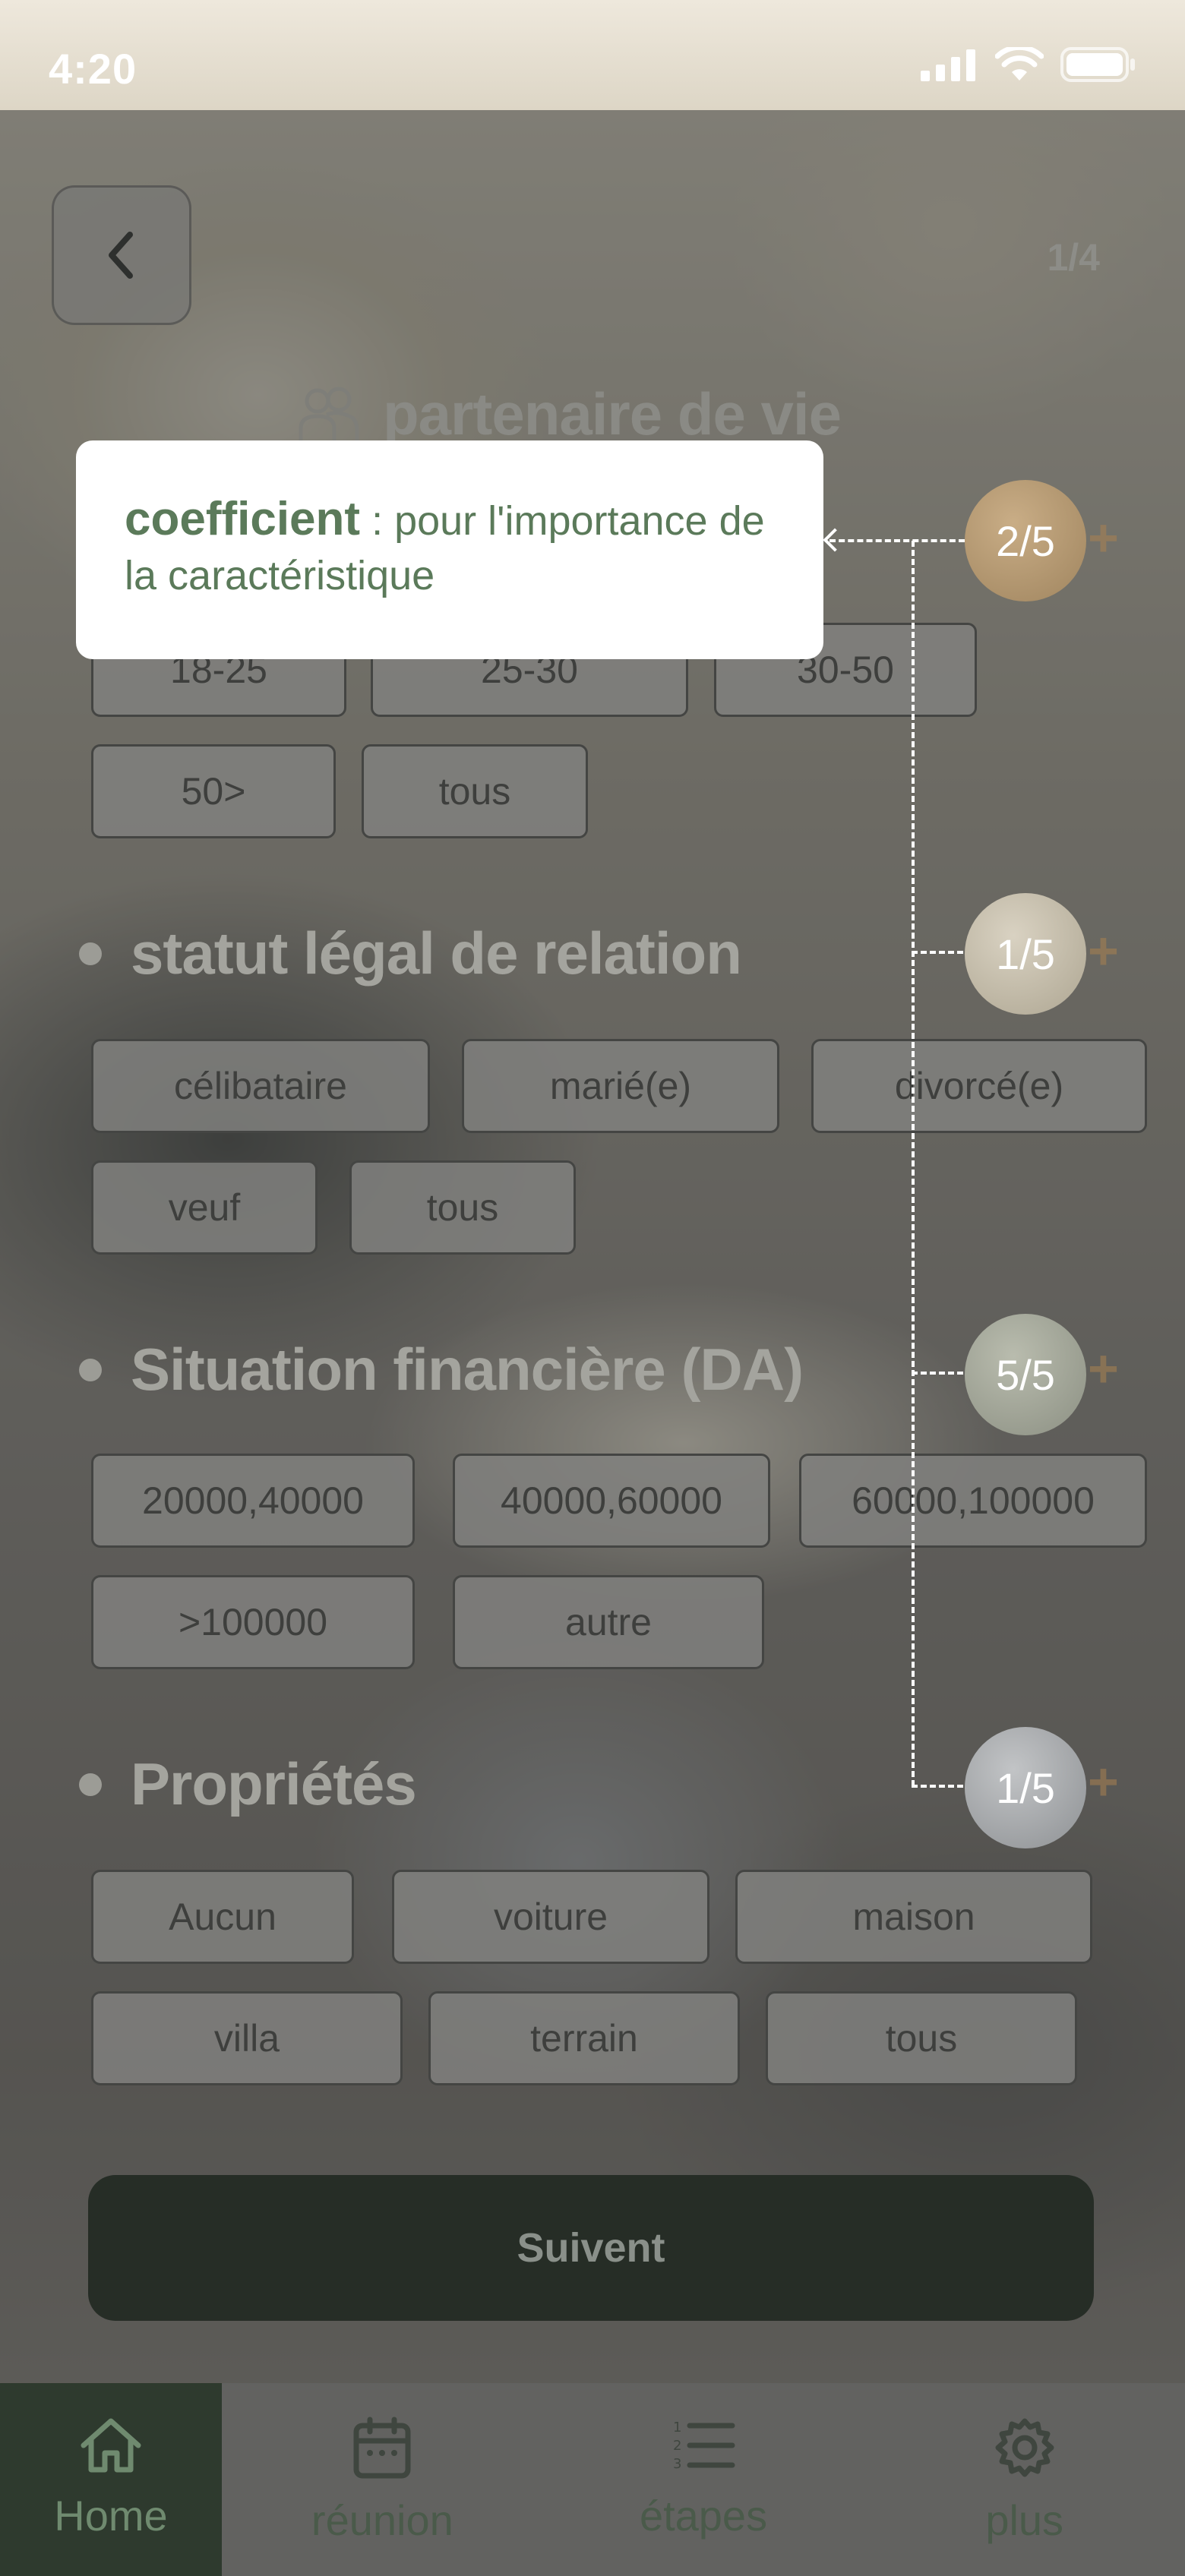  I want to click on option-chip: veuf, so click(204, 1207).